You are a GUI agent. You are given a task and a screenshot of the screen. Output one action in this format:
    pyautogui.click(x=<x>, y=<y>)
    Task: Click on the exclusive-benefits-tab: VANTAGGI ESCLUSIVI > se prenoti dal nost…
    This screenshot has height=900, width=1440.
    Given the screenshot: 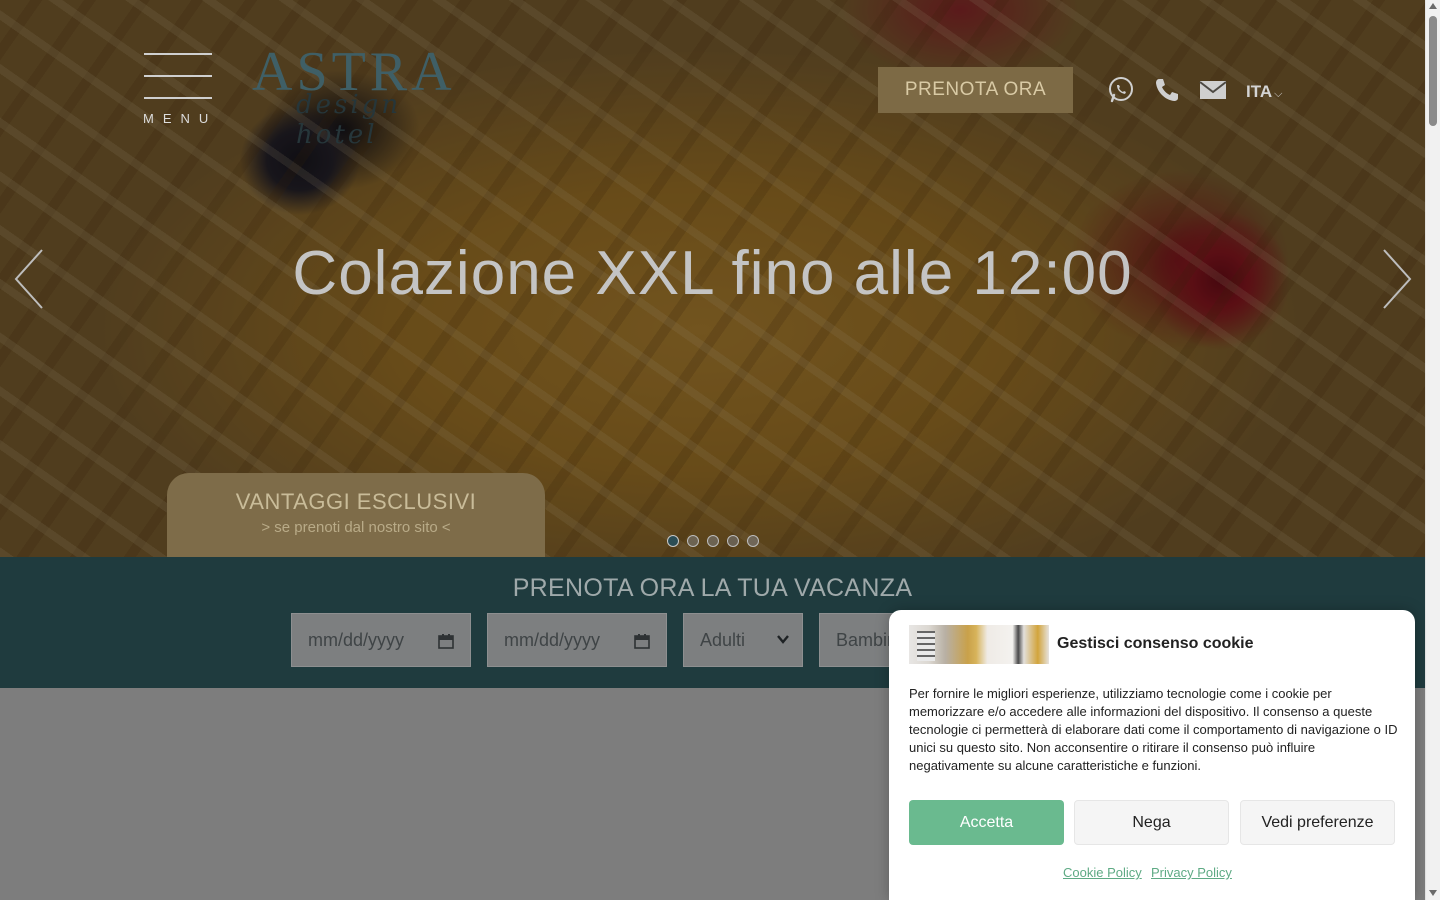 What is the action you would take?
    pyautogui.click(x=356, y=515)
    